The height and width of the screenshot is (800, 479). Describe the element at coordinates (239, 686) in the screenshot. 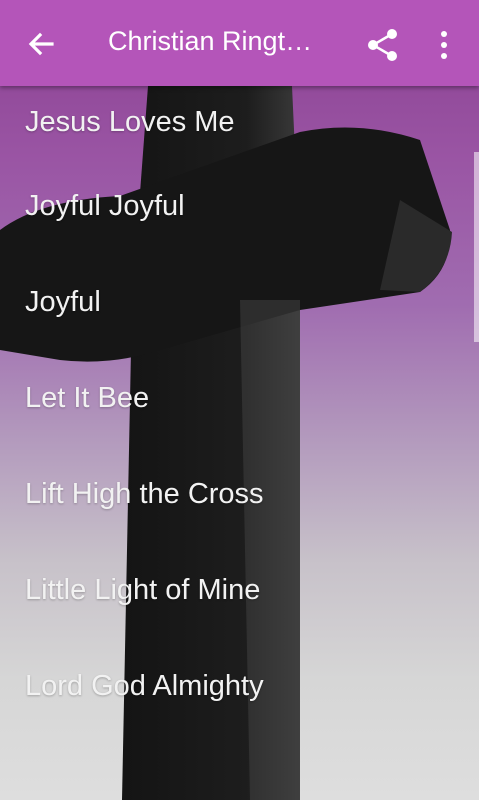

I see `list-item: Lord God Almighty` at that location.